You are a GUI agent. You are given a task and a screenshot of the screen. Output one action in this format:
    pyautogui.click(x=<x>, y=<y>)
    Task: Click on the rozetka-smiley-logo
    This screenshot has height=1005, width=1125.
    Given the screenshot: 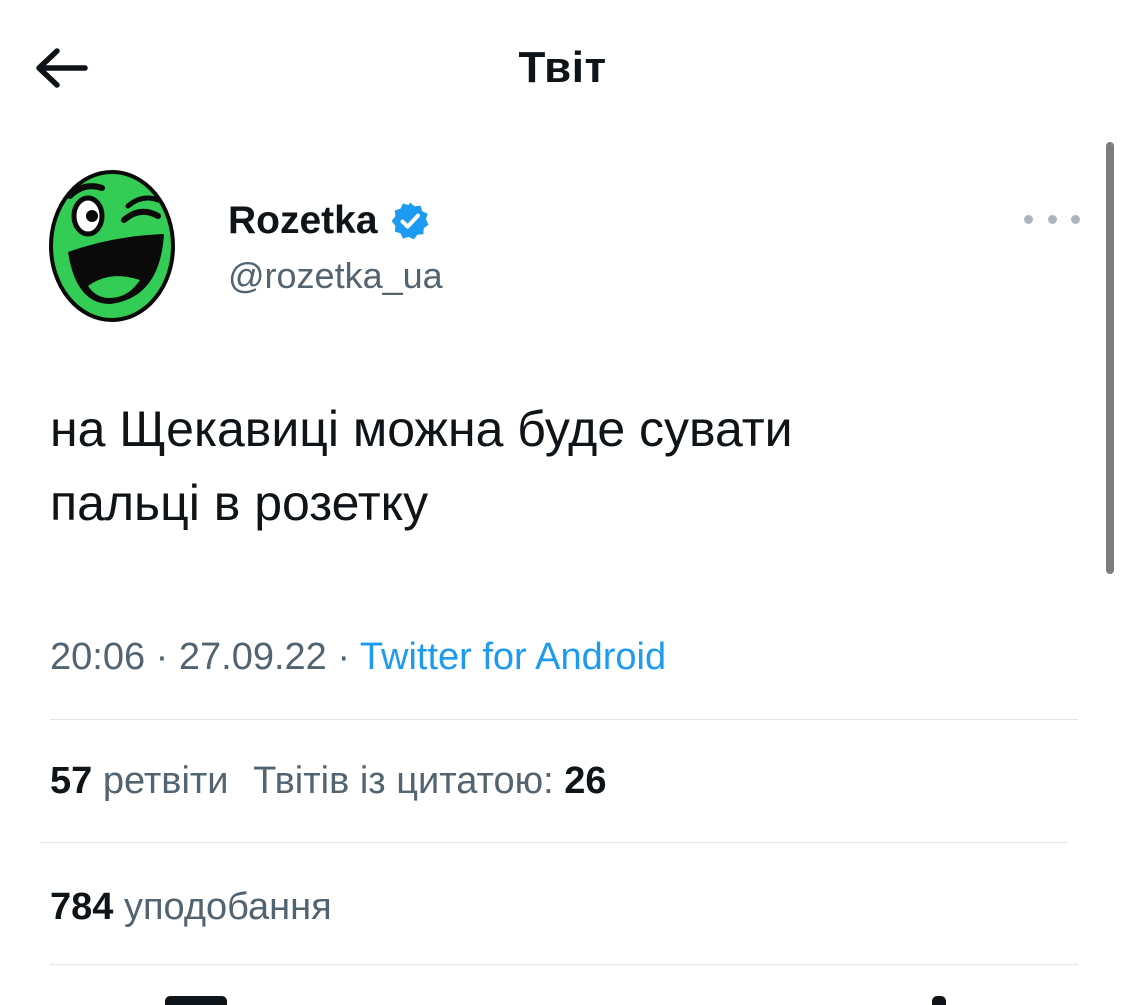 What is the action you would take?
    pyautogui.click(x=112, y=246)
    